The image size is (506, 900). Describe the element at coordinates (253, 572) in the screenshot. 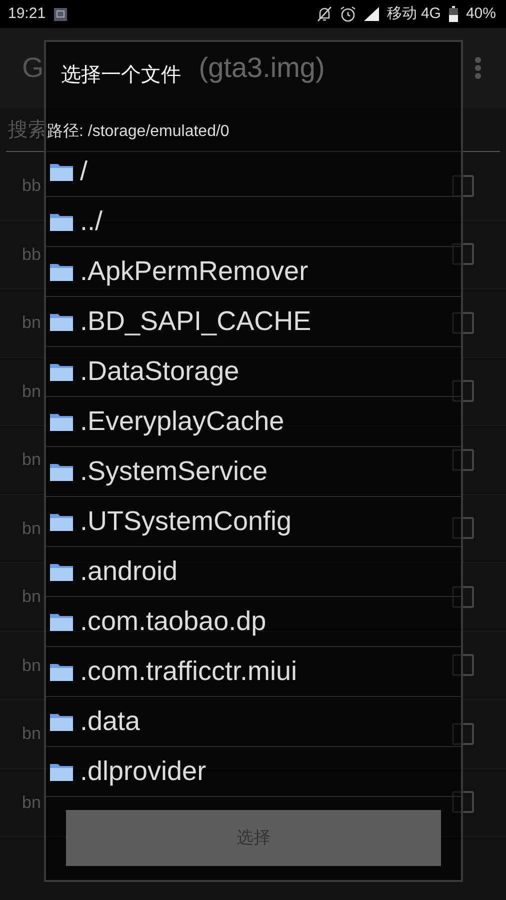

I see `file-list-item: .android` at that location.